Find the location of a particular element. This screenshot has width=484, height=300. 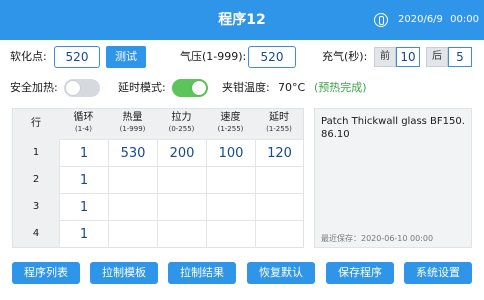

pull-result-button: 拉制结果 is located at coordinates (202, 273).